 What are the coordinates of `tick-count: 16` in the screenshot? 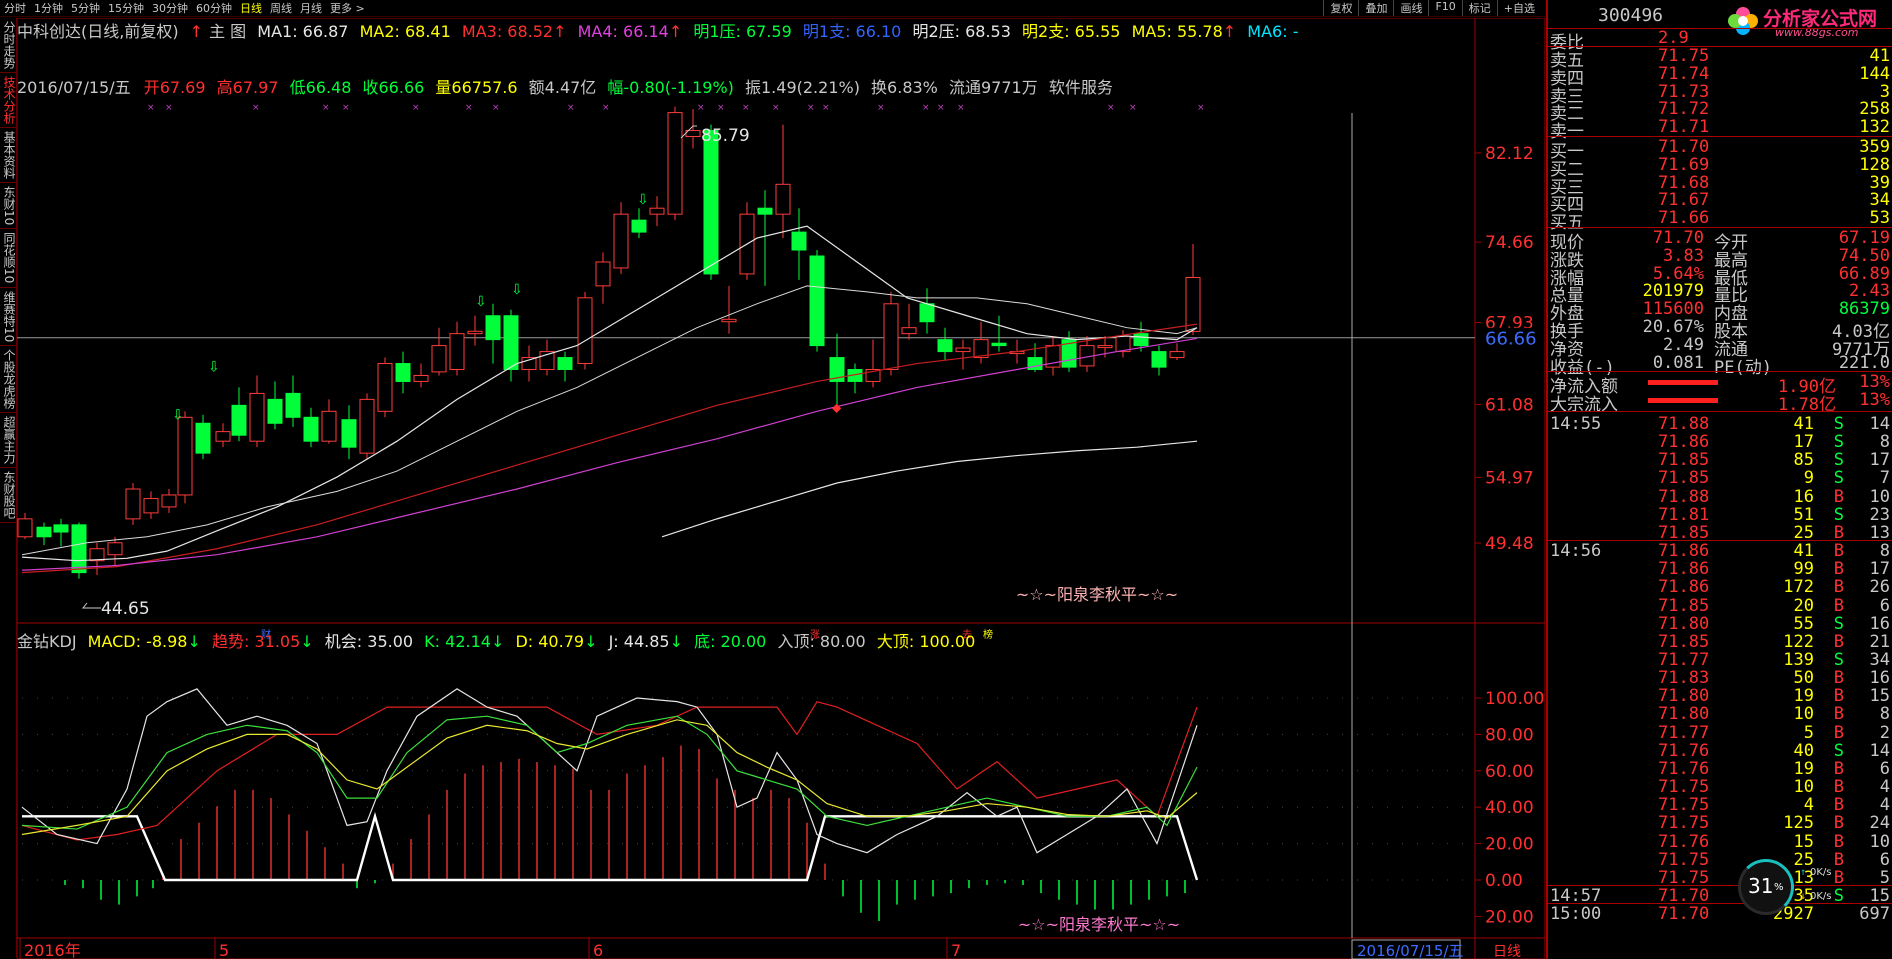 It's located at (1879, 678).